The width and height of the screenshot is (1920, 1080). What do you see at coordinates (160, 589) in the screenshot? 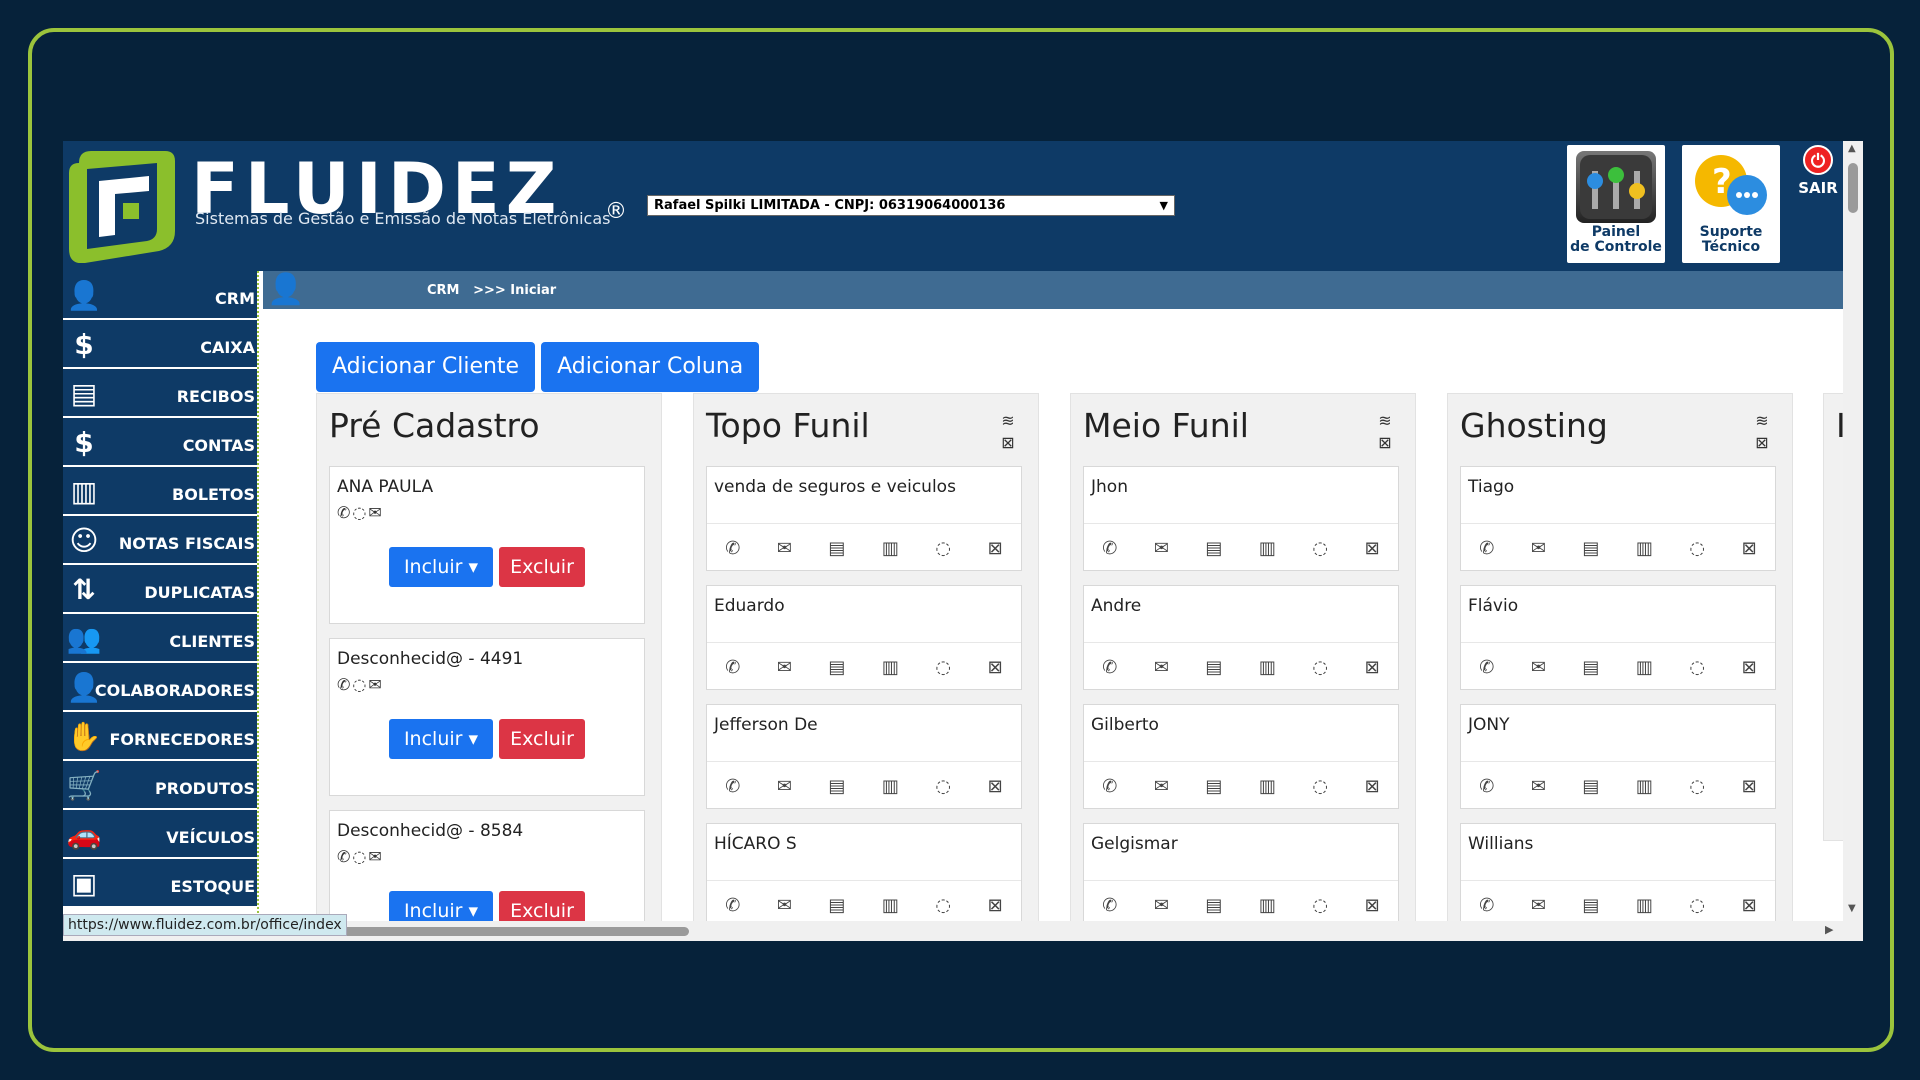
I see `sidebar-item-duplicatas: ⇅ DUPLICATAS` at bounding box center [160, 589].